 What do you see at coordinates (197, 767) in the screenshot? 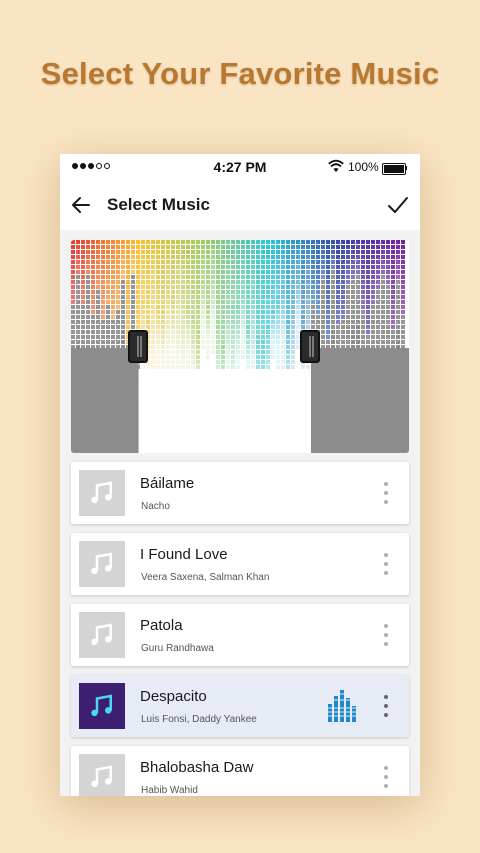
I see `song-title: Bhalobasha Daw` at bounding box center [197, 767].